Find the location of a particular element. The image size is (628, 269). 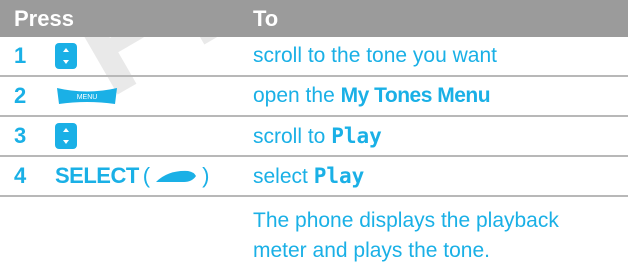

header-press: Press is located at coordinates (44, 18).